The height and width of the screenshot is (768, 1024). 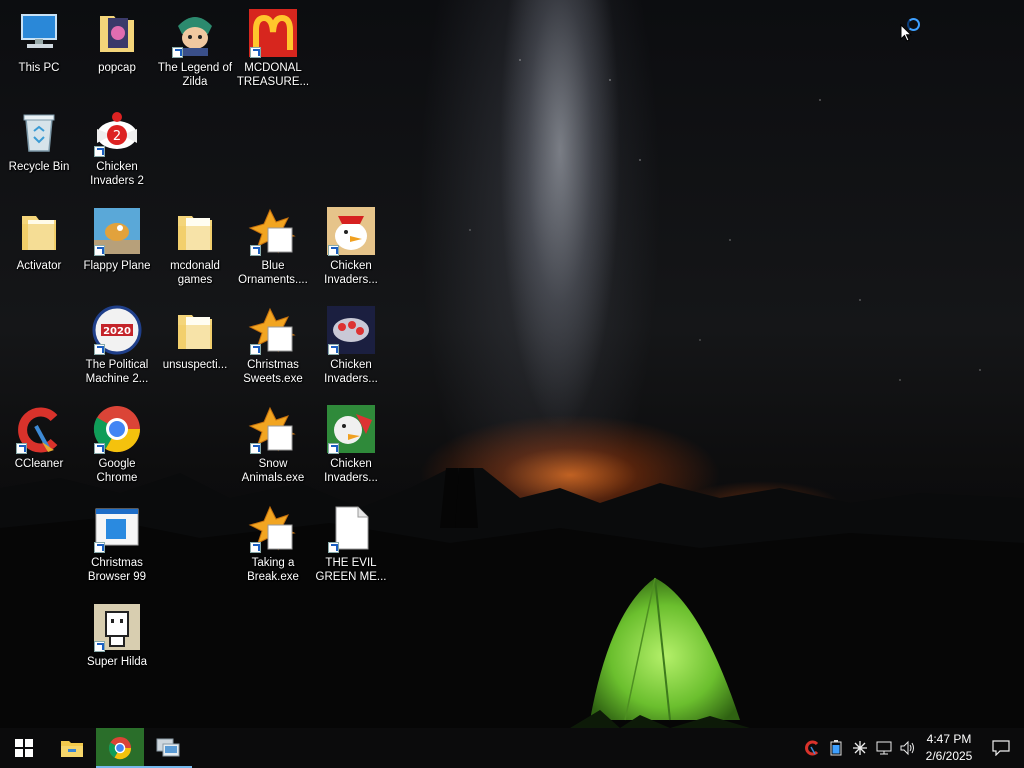 What do you see at coordinates (39, 429) in the screenshot?
I see `ccleaner-icon` at bounding box center [39, 429].